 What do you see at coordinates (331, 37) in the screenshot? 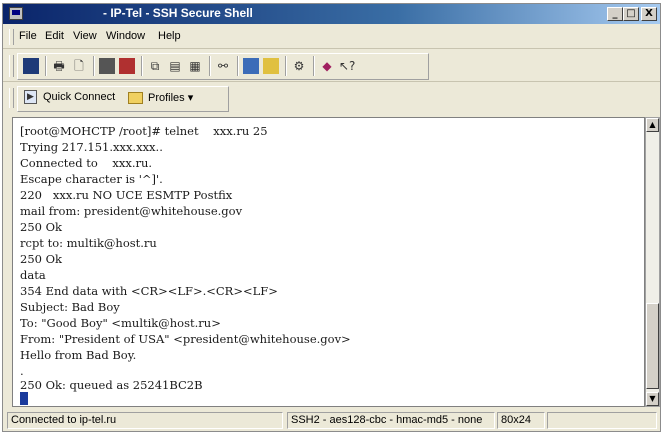
I see `menu-bar: File Edit View Window Help` at bounding box center [331, 37].